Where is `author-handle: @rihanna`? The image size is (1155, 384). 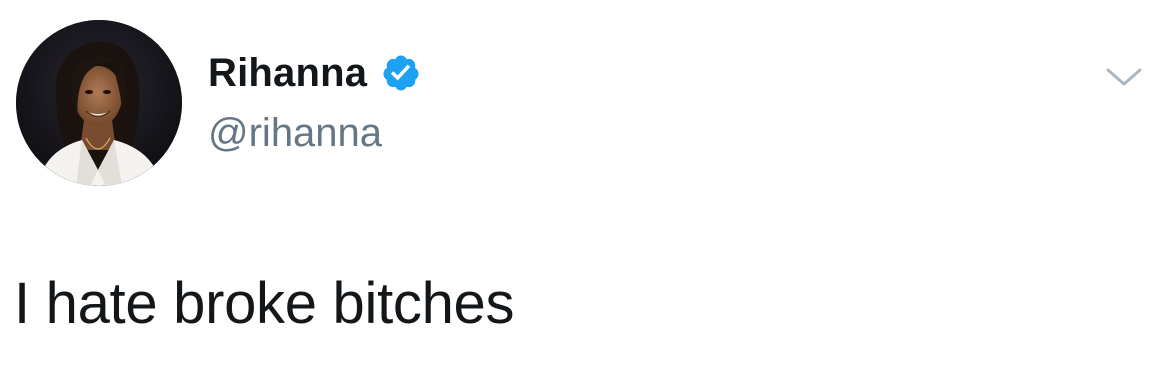
author-handle: @rihanna is located at coordinates (295, 133).